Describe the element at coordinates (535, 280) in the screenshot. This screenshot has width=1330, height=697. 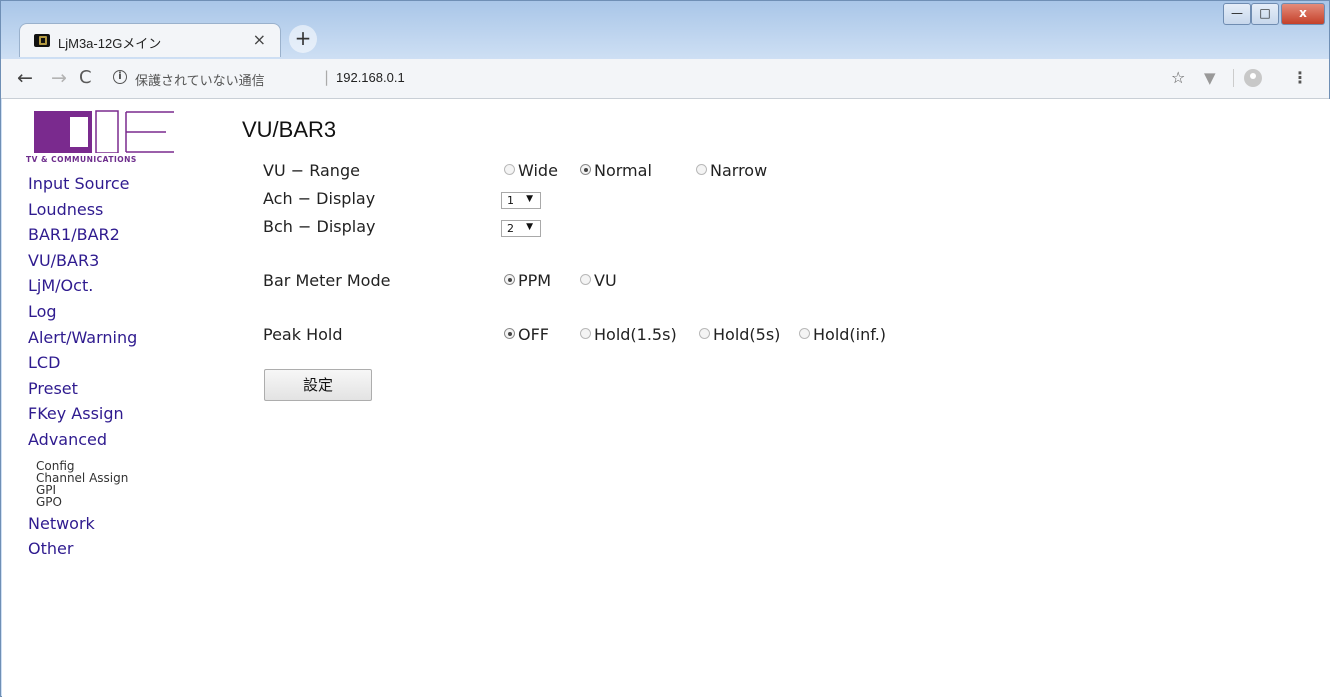
I see `radio-label: PPM` at that location.